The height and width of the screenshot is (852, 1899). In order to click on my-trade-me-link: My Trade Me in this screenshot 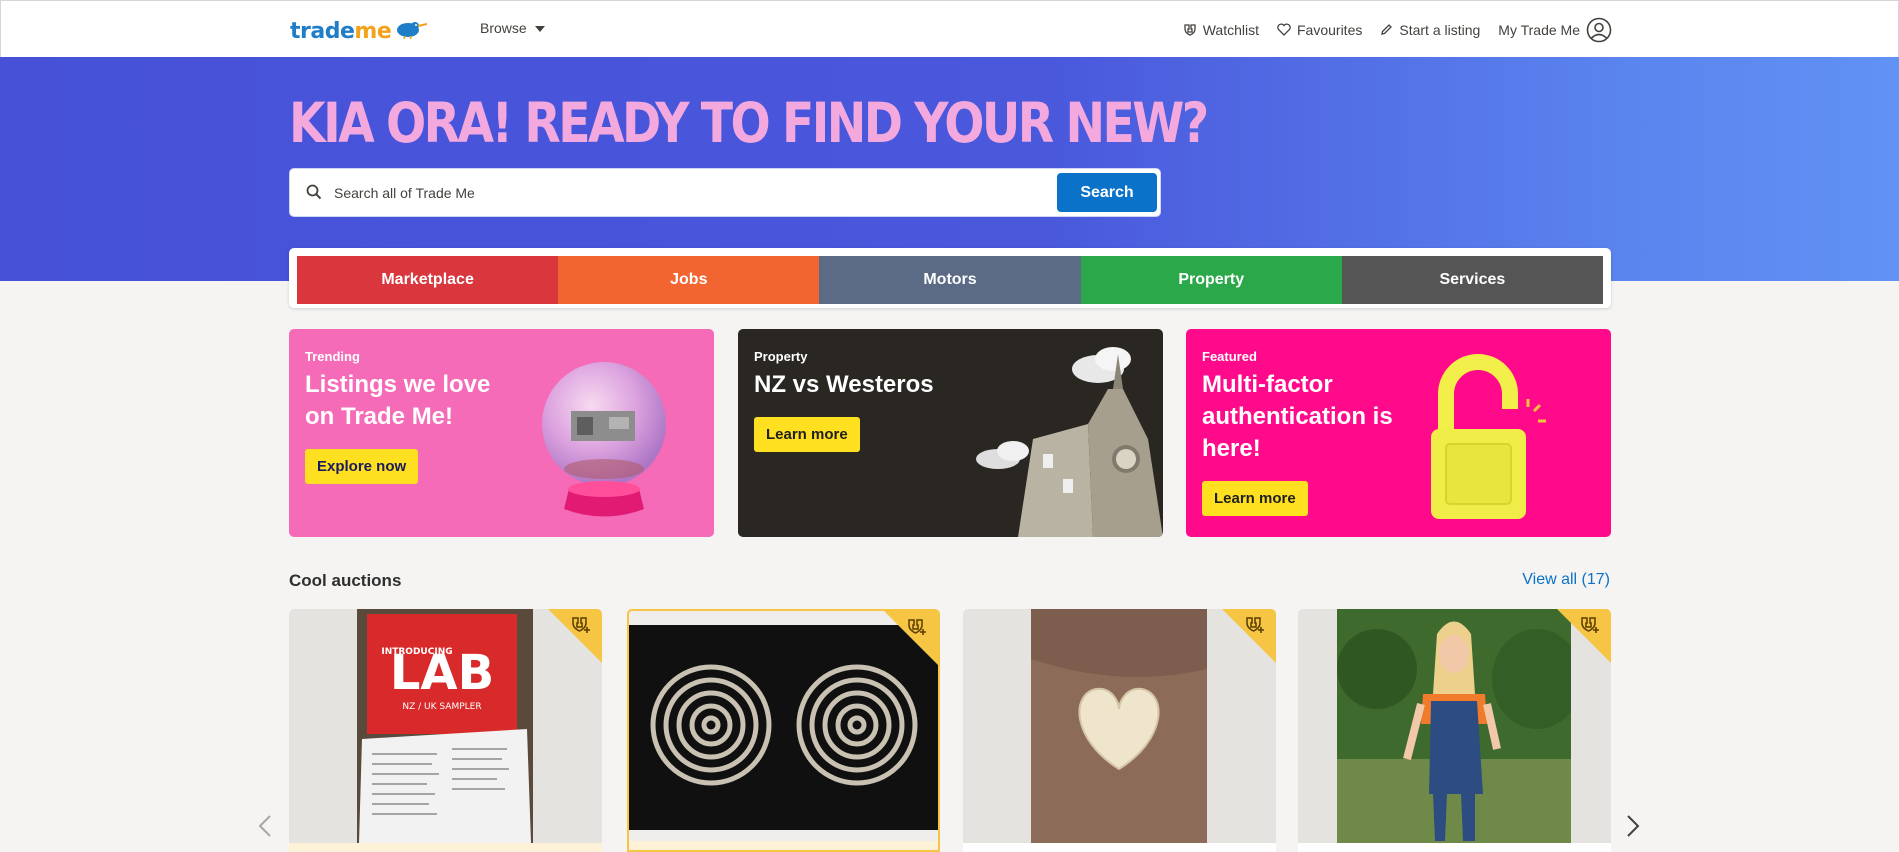, I will do `click(1555, 30)`.